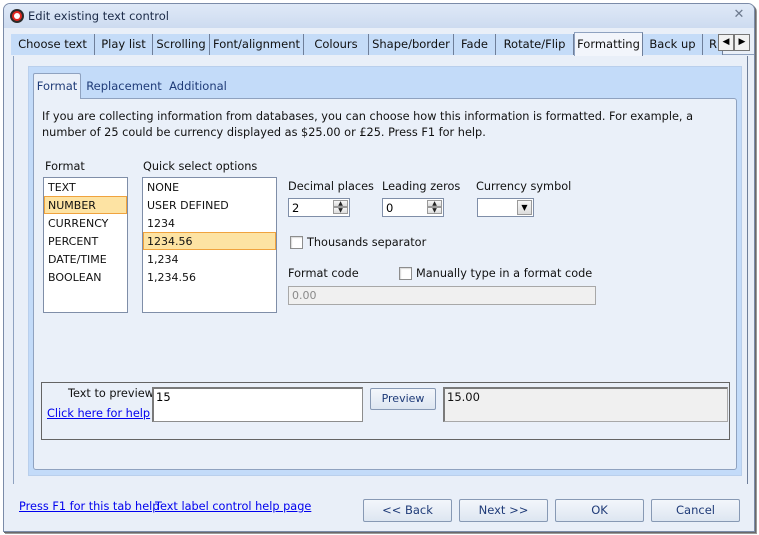  Describe the element at coordinates (411, 44) in the screenshot. I see `tab-shape-border: Shape/border` at that location.